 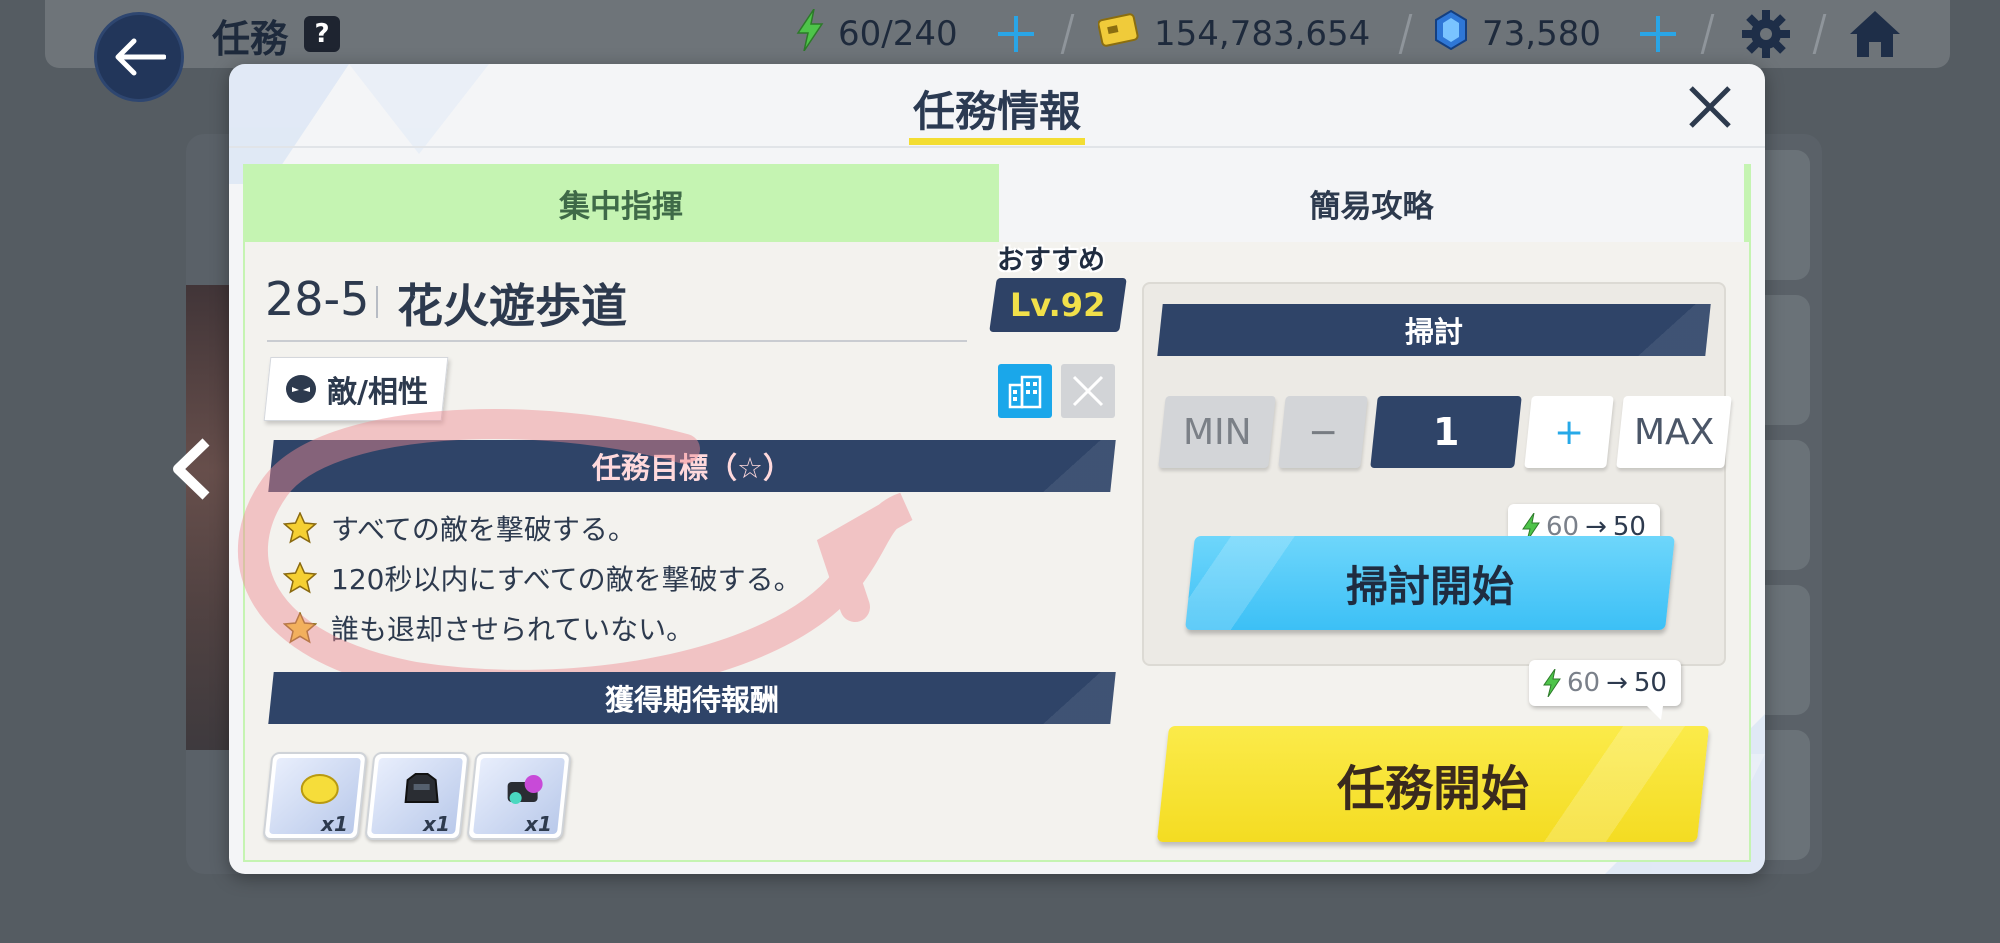 What do you see at coordinates (250, 39) in the screenshot?
I see `page-title: 任務` at bounding box center [250, 39].